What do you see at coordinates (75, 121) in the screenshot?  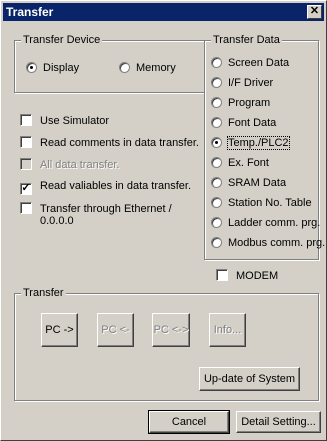 I see `use-simulator-label: Use Simulator` at bounding box center [75, 121].